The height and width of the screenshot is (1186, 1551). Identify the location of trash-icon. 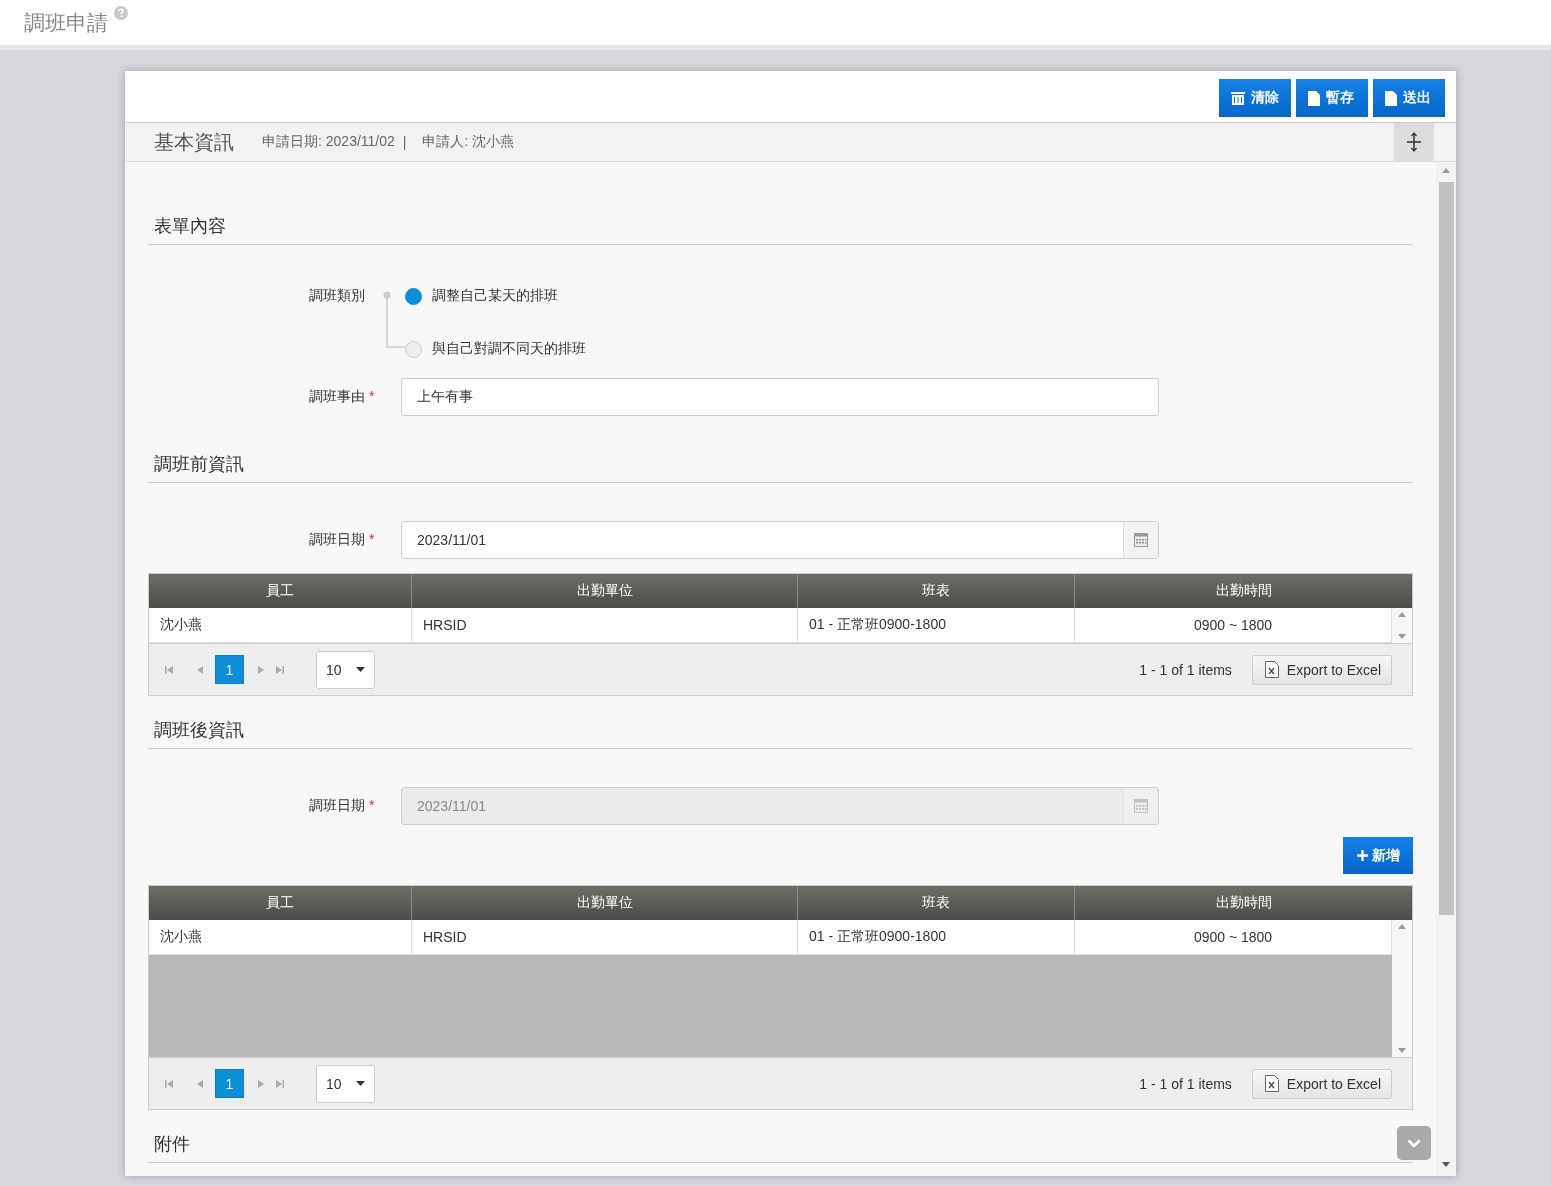
(1238, 98).